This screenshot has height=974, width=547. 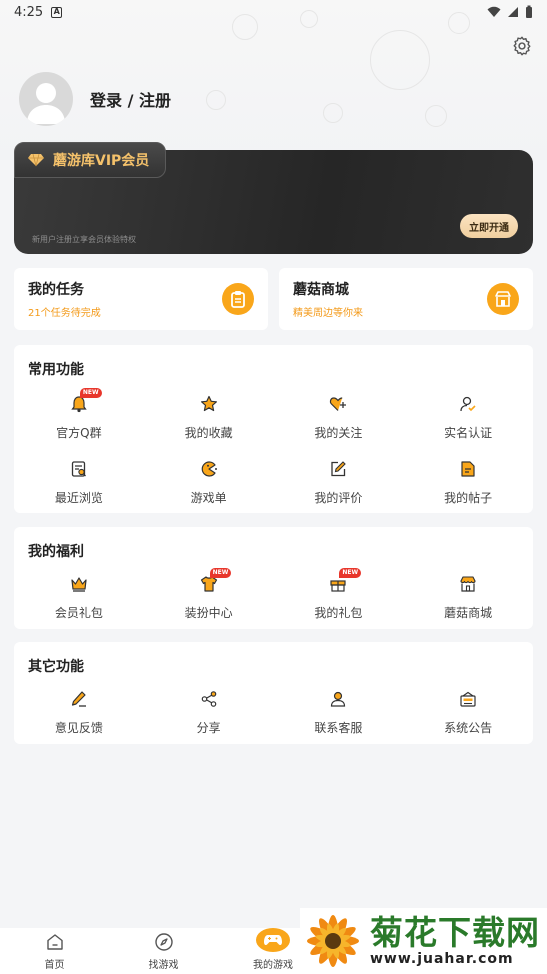 What do you see at coordinates (54, 951) in the screenshot?
I see `nav-home: 首页` at bounding box center [54, 951].